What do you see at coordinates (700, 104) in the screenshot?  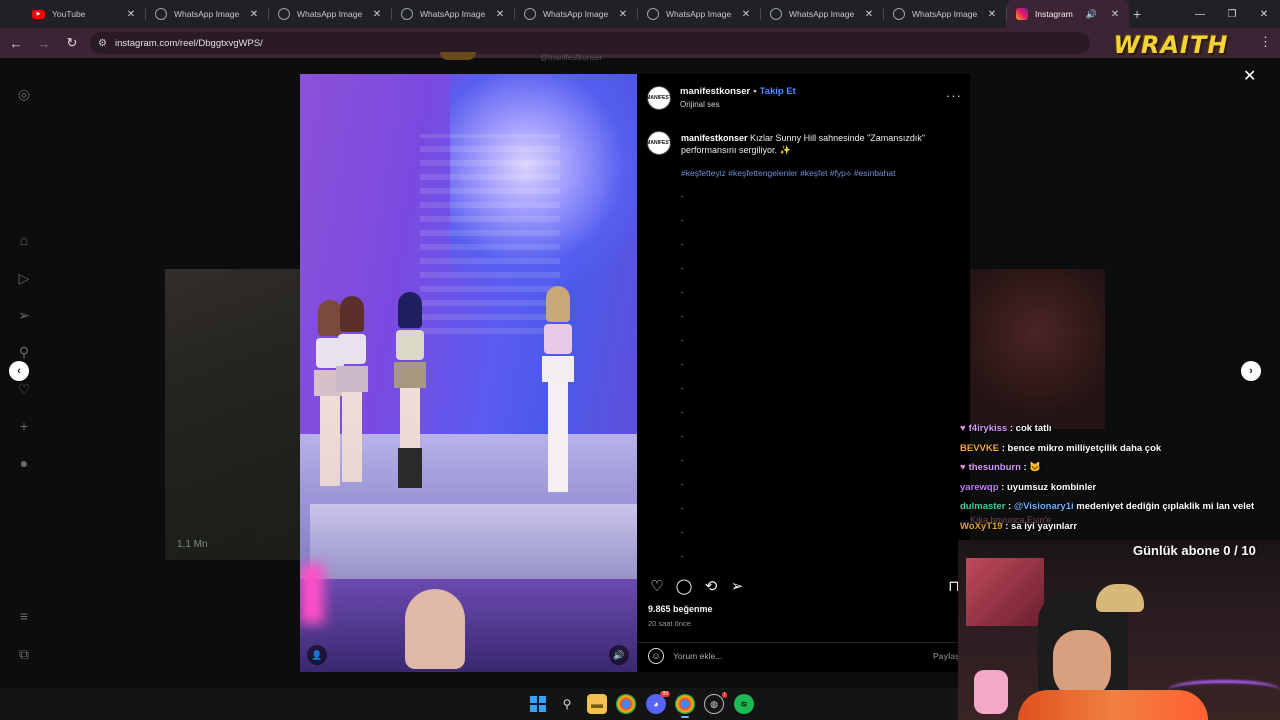 I see `audio-label: Orijinal ses` at bounding box center [700, 104].